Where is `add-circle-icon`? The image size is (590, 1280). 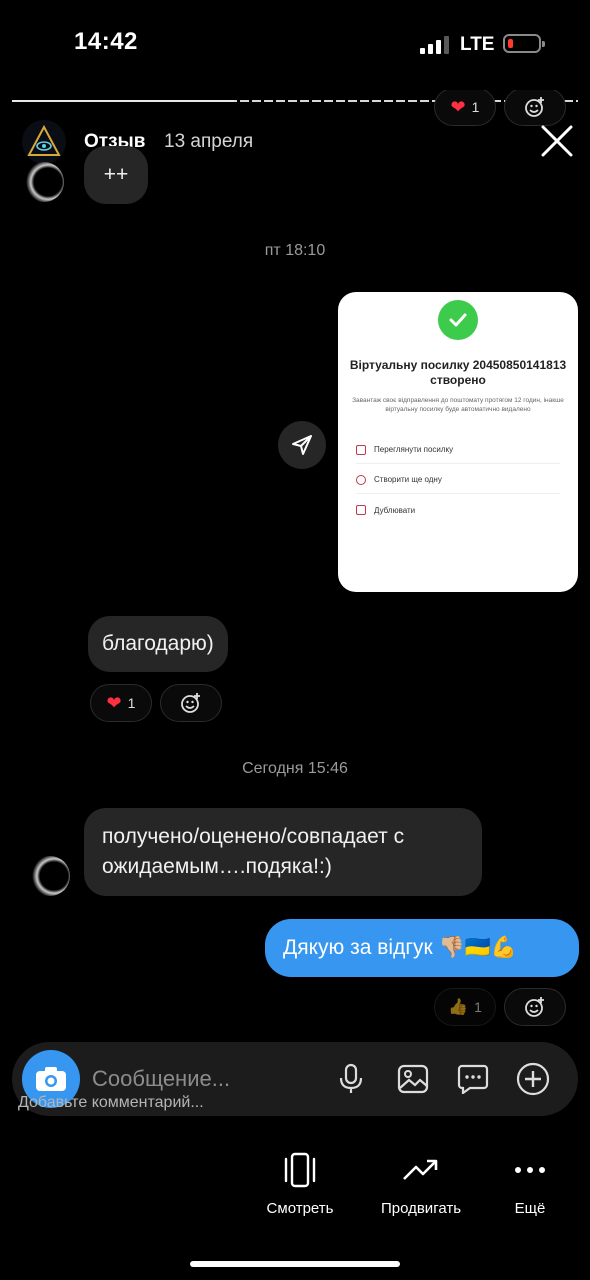 add-circle-icon is located at coordinates (533, 1079).